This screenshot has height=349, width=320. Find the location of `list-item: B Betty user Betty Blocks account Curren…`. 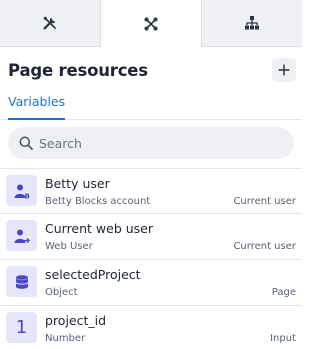

list-item: B Betty user Betty Blocks account Curren… is located at coordinates (151, 191).